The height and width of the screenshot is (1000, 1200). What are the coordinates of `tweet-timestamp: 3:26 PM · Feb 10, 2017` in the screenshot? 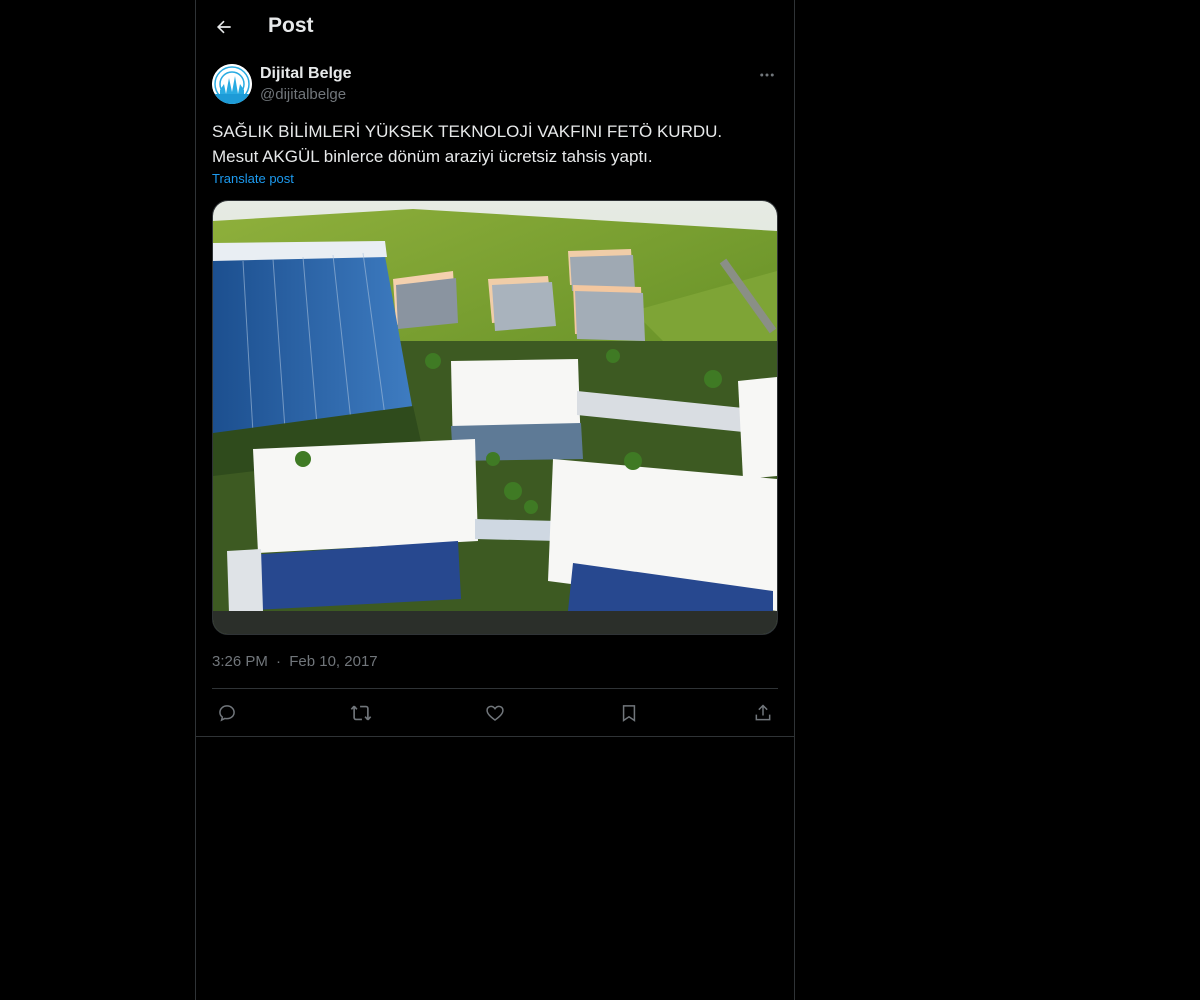 It's located at (295, 661).